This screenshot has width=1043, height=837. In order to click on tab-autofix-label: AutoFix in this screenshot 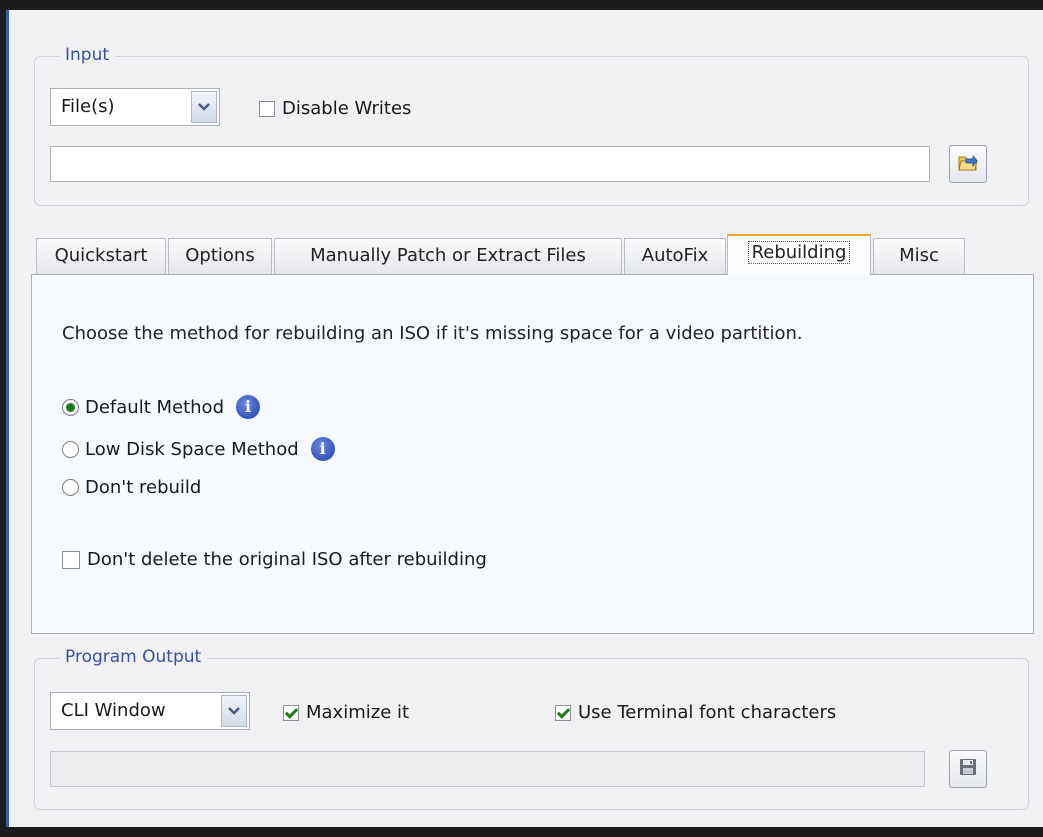, I will do `click(675, 255)`.